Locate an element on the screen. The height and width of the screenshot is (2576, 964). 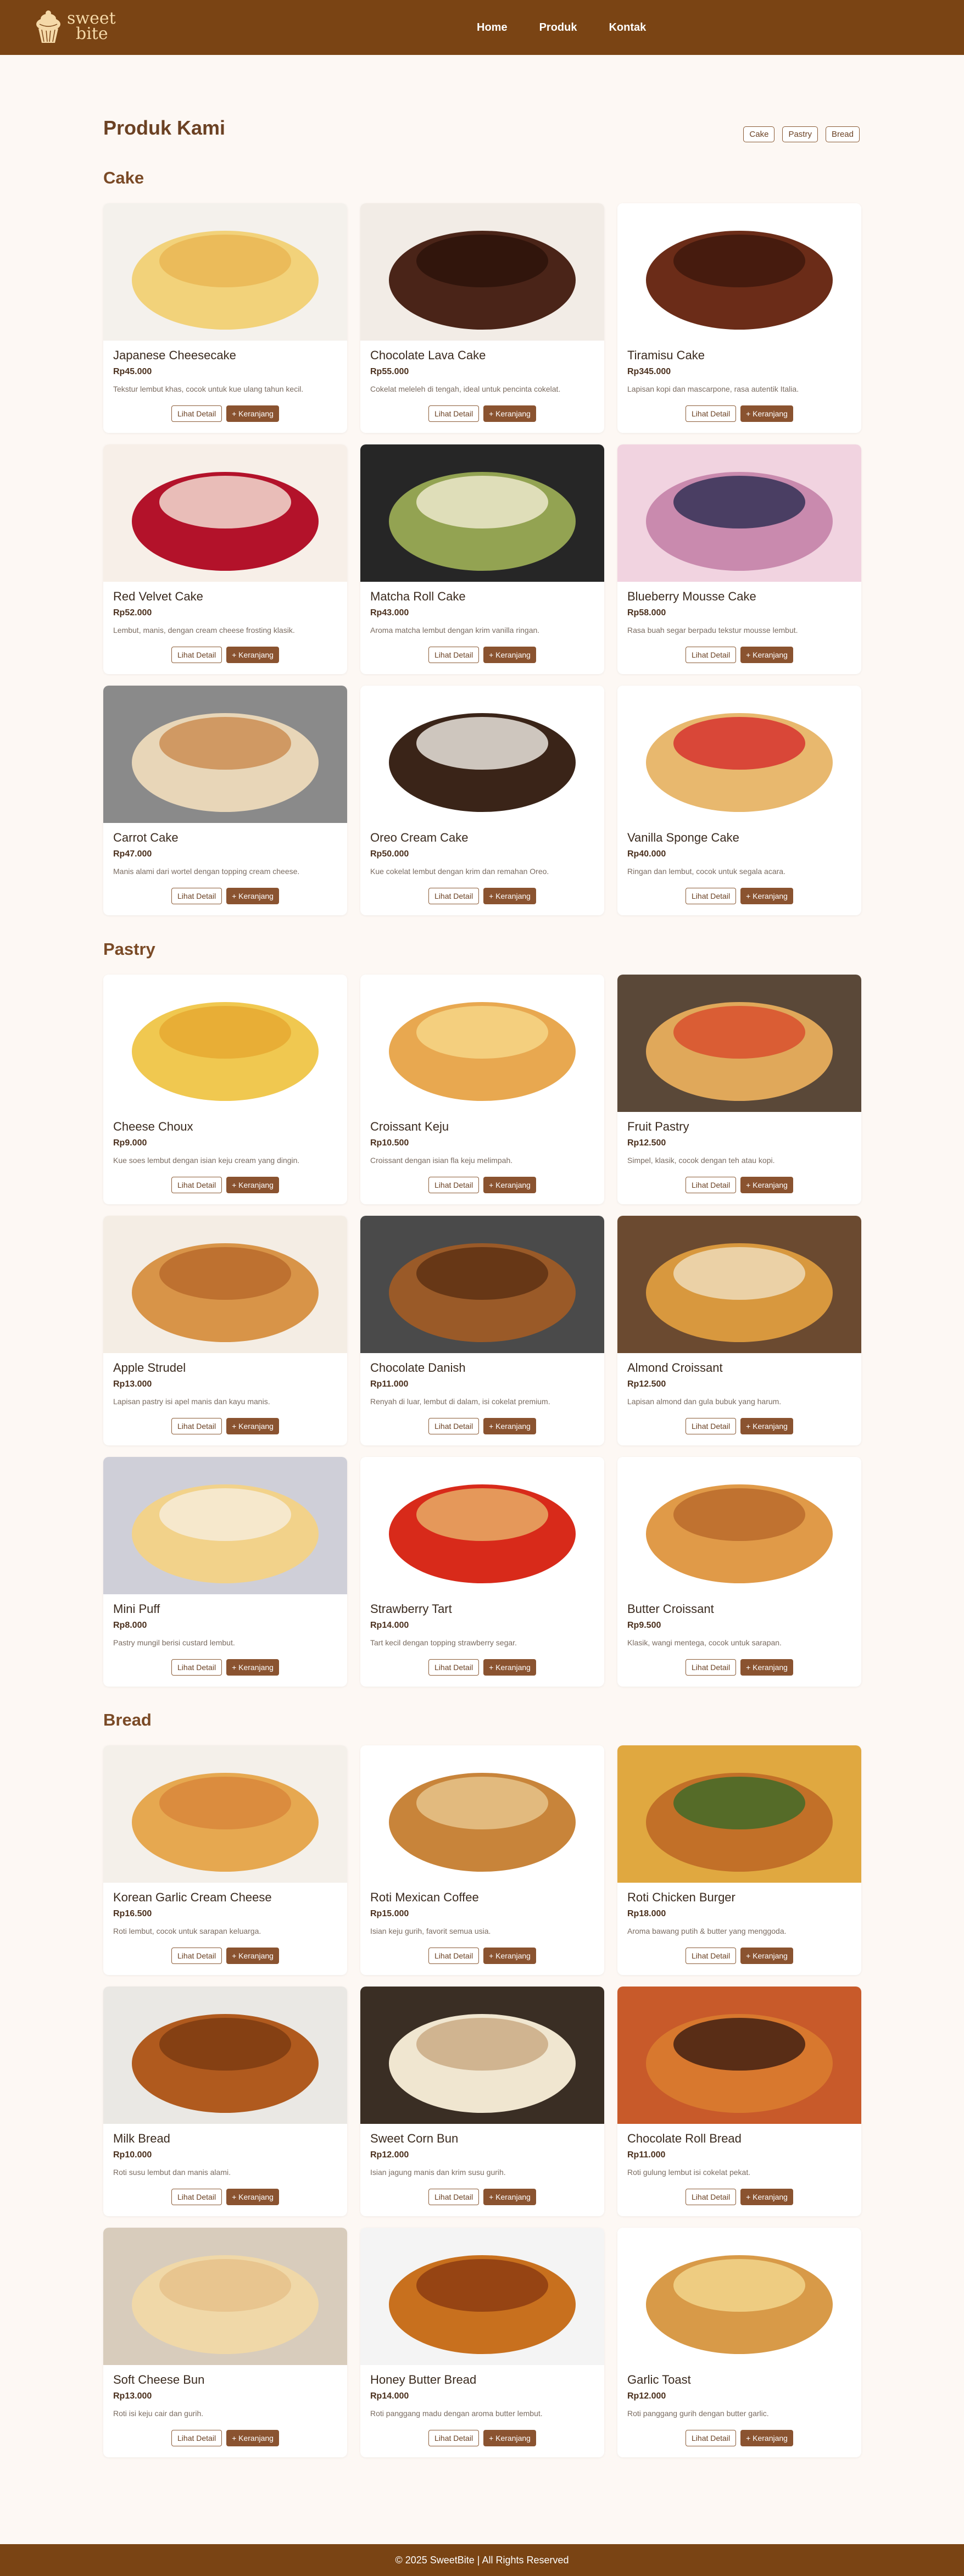
product-description: Isian jagung manis dan krim susu gurih. is located at coordinates (438, 2172).